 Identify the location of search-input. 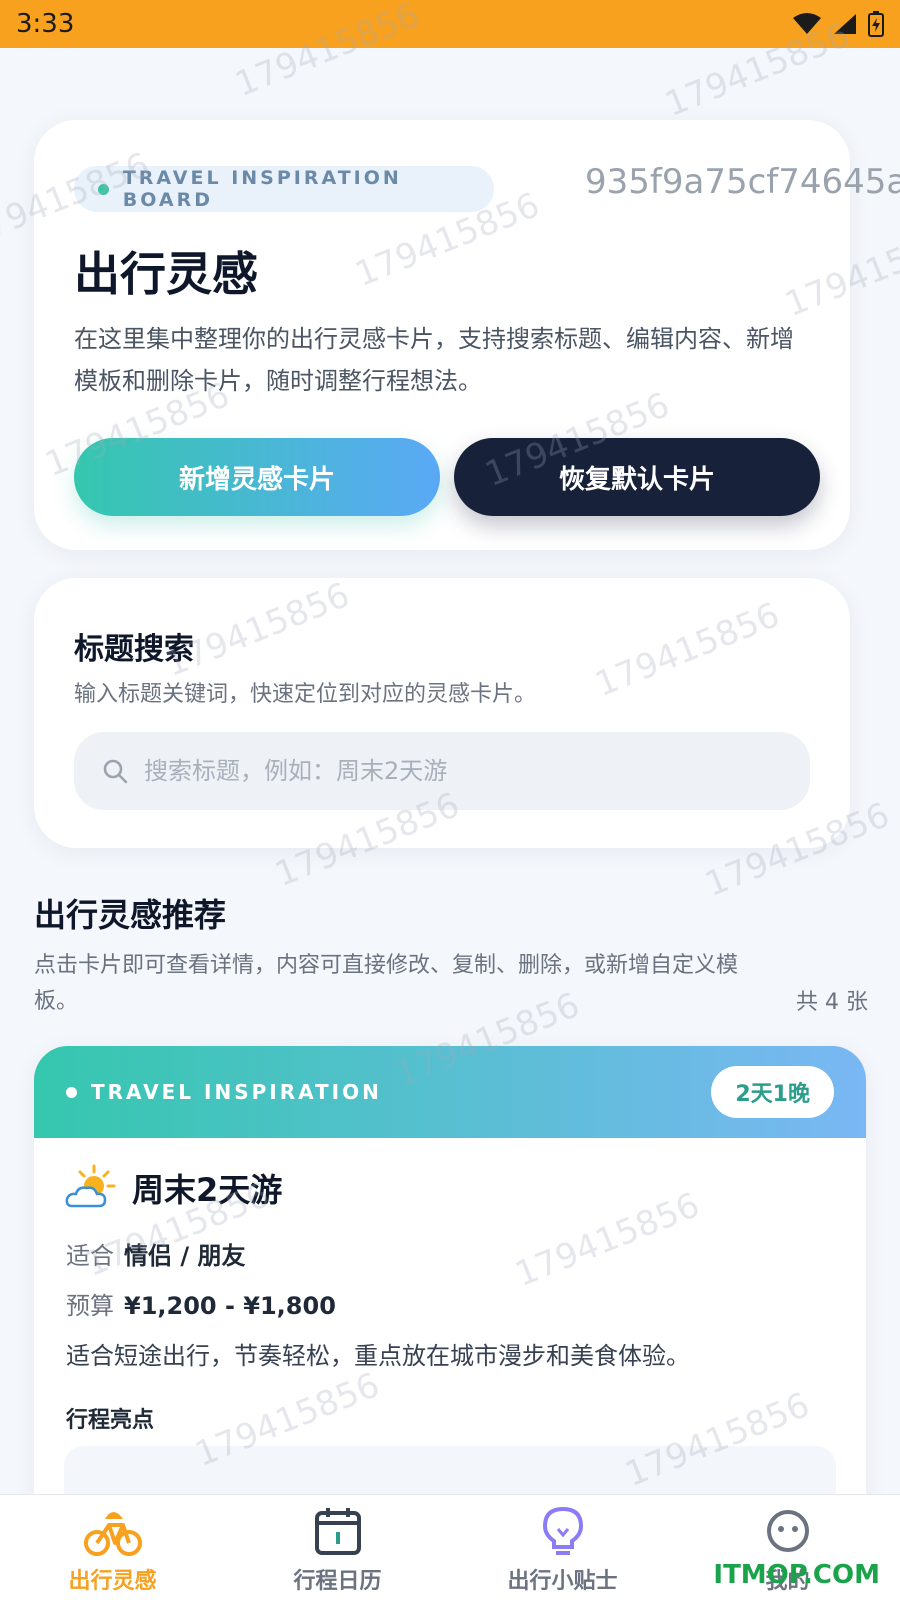
(444, 771).